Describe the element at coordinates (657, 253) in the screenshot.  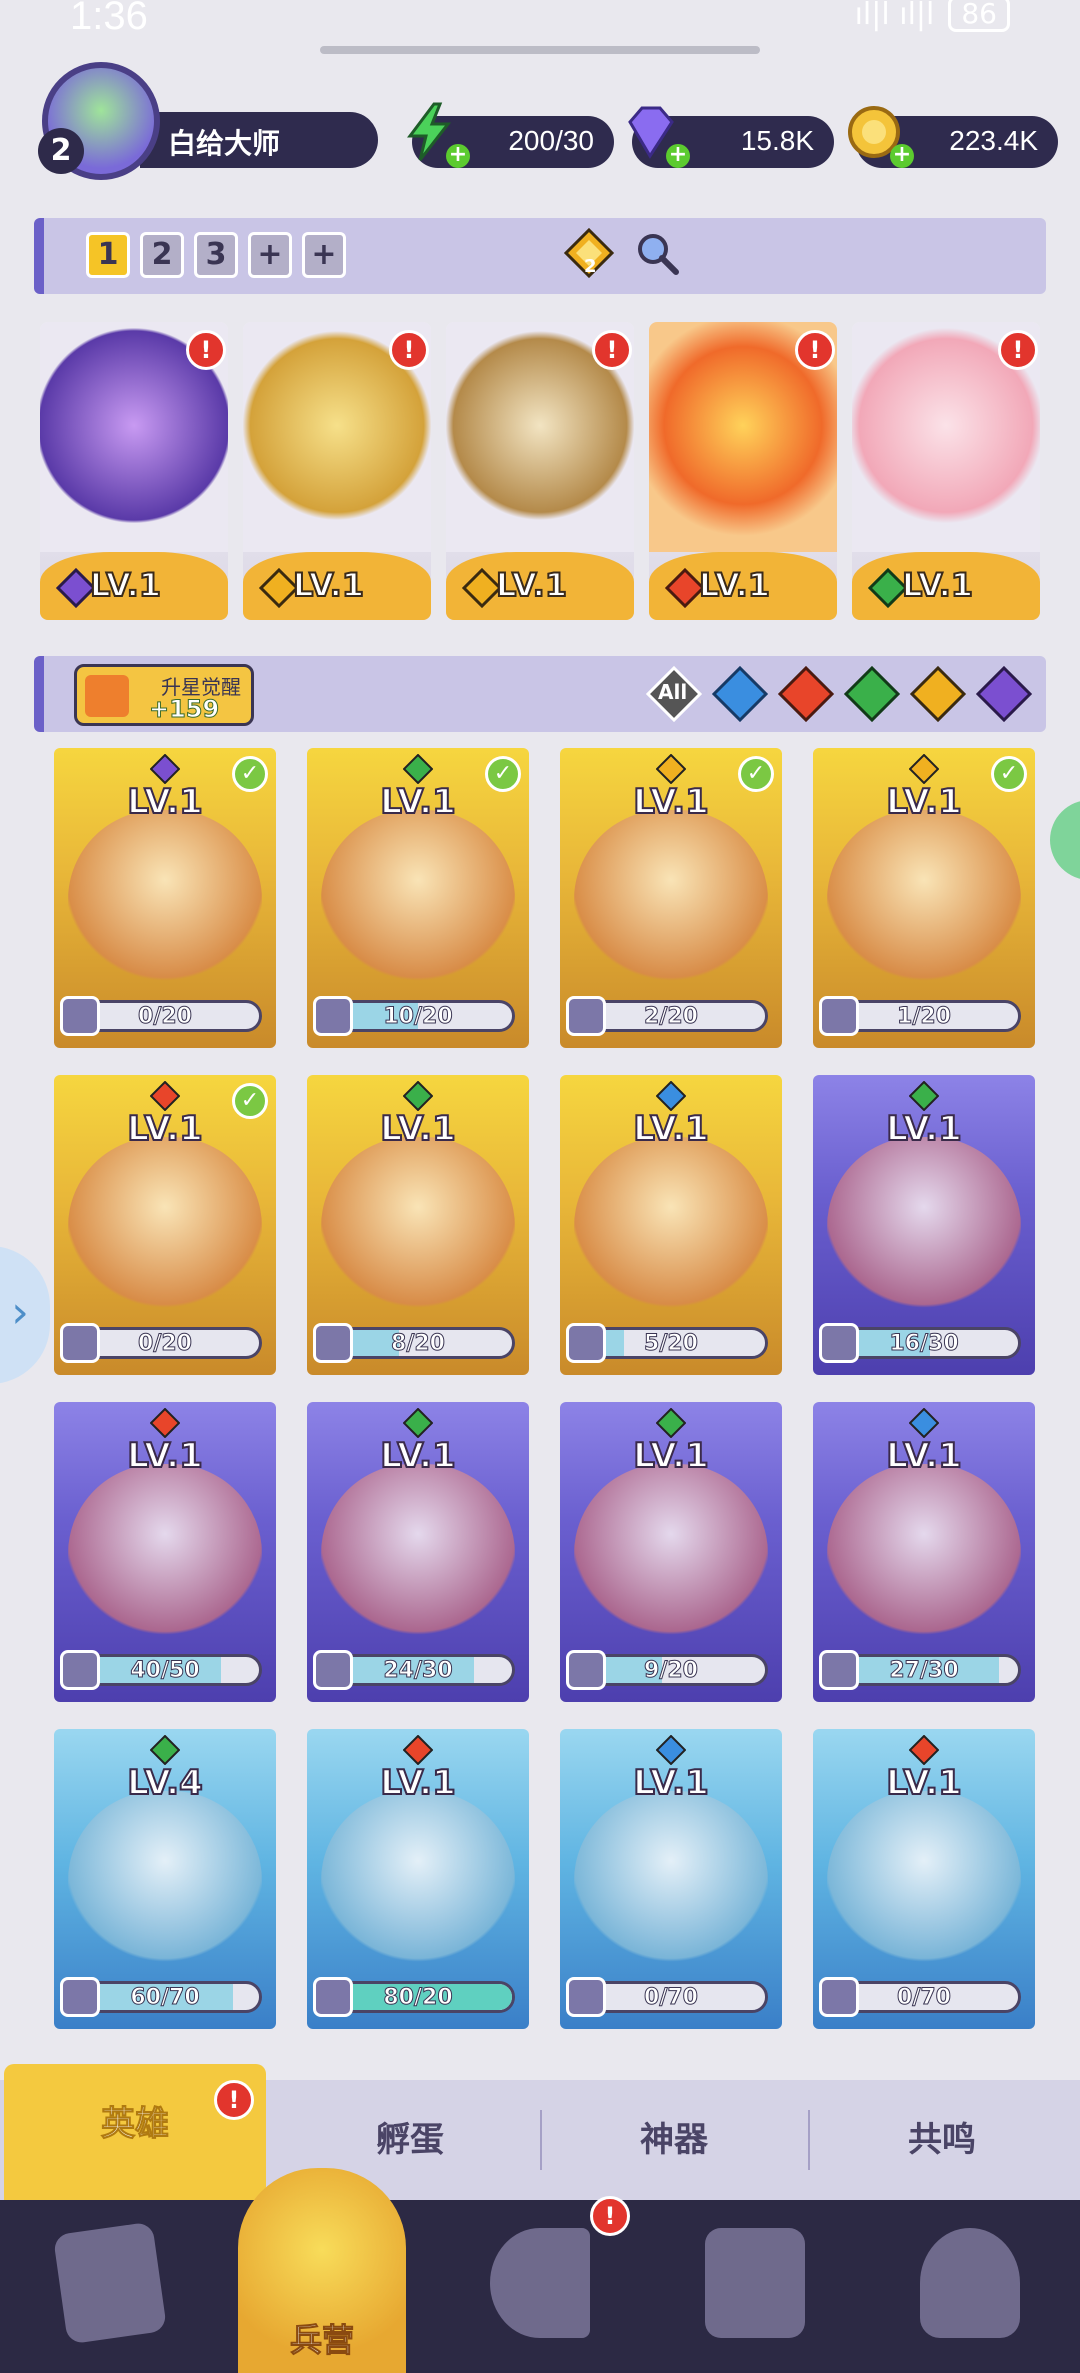
I see `search-icon` at that location.